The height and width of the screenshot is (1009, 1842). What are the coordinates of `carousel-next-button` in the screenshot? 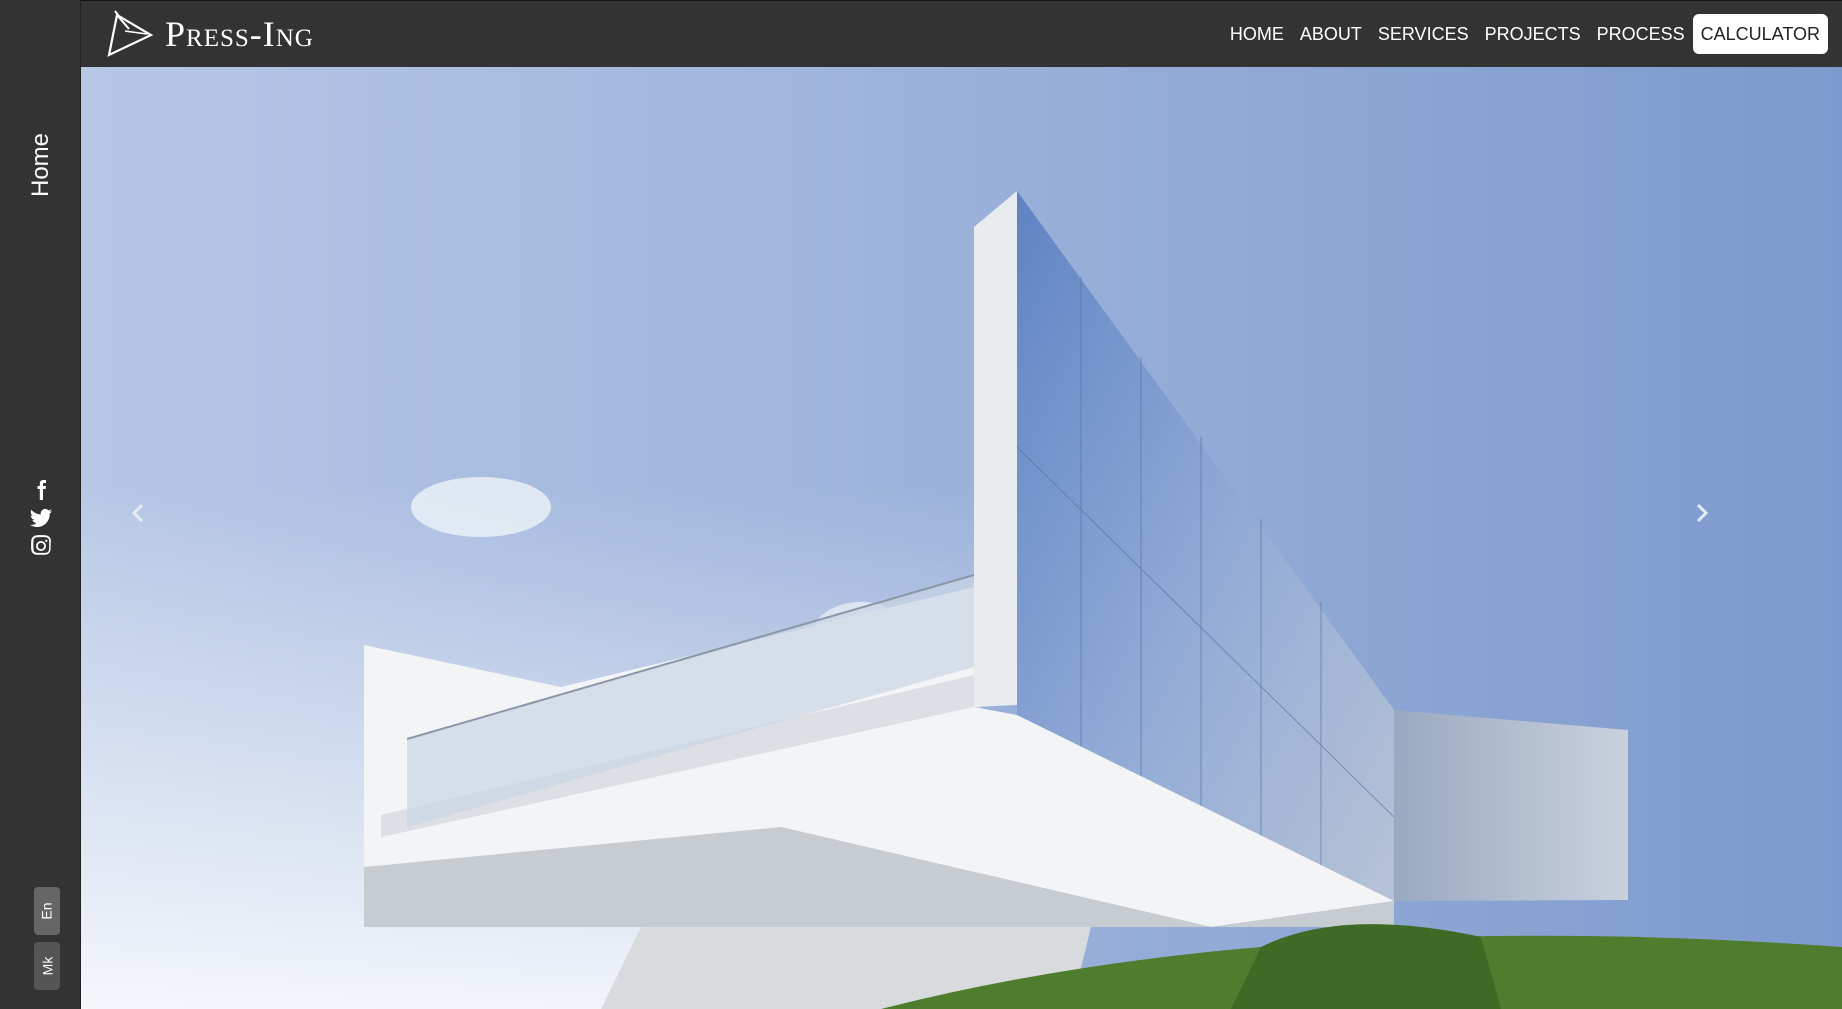 It's located at (1702, 513).